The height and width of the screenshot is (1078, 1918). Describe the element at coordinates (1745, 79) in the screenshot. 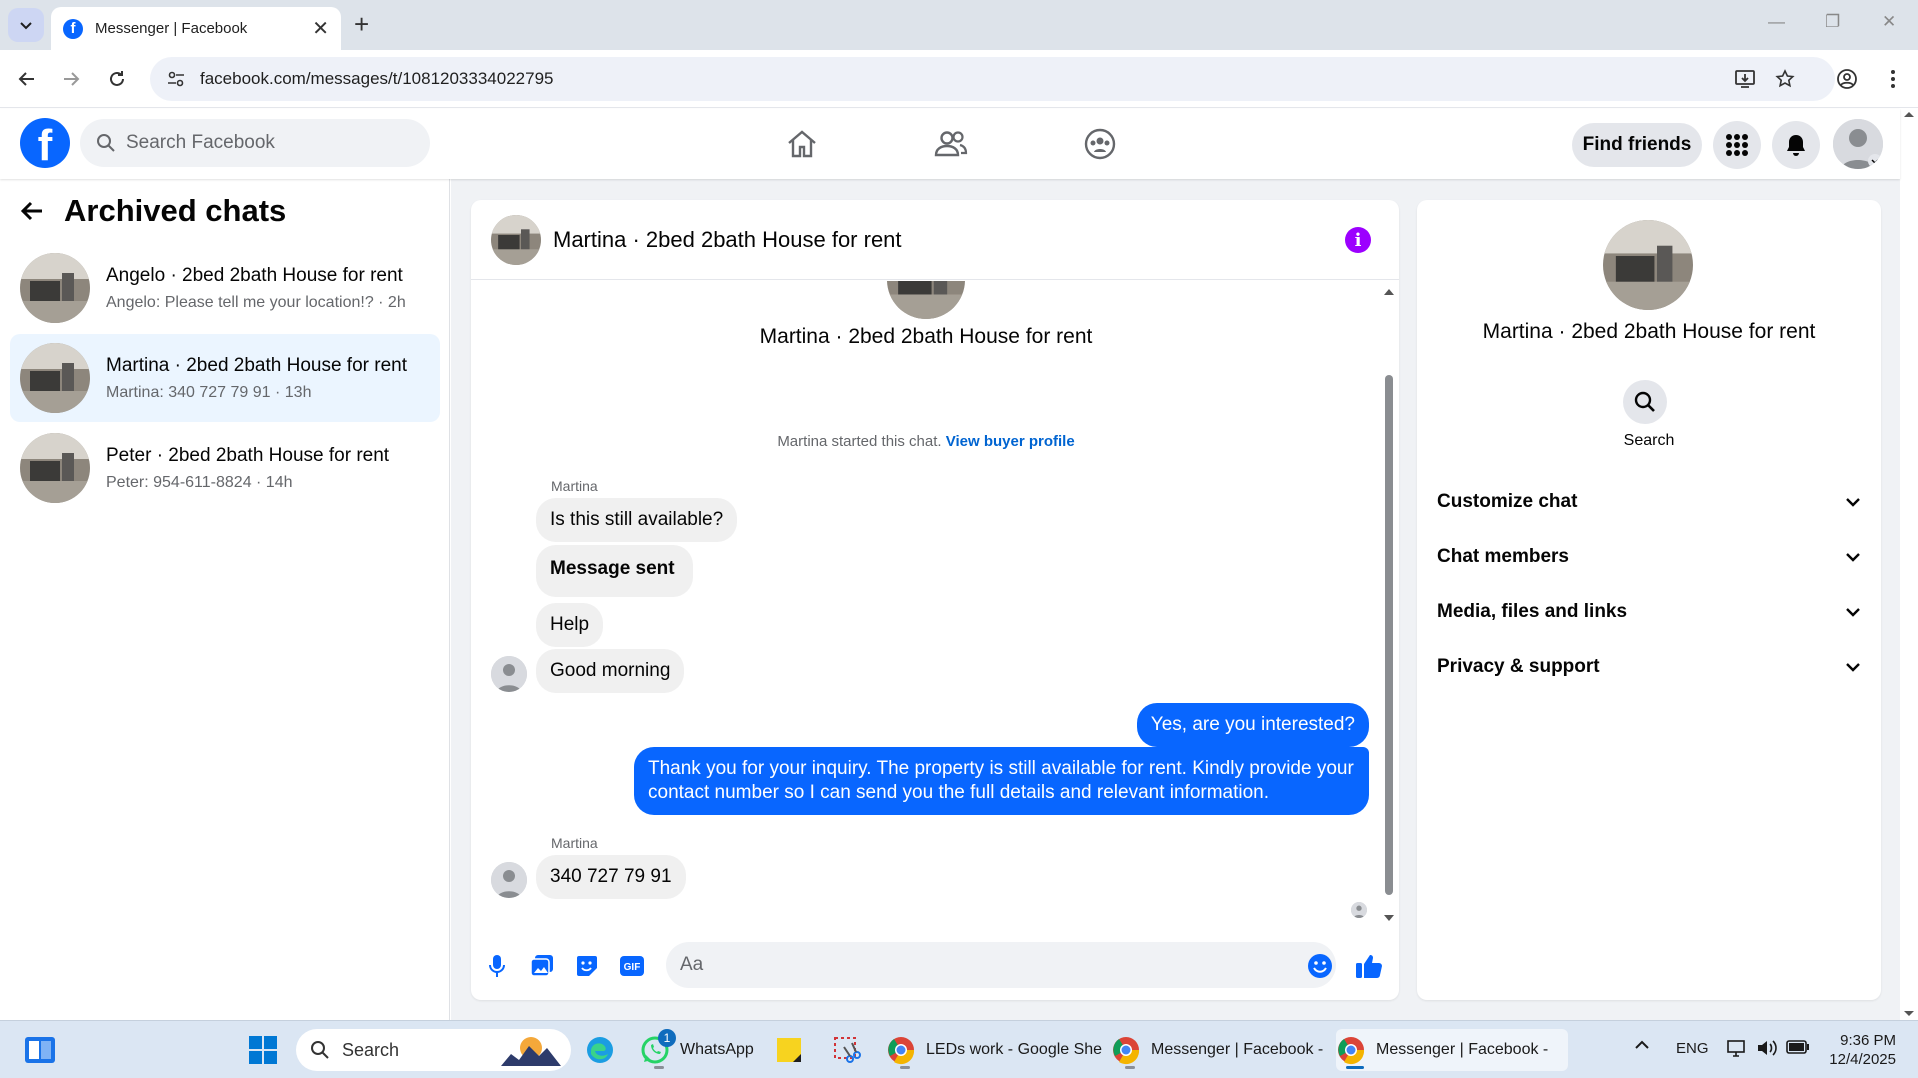

I see `install-app-button` at that location.